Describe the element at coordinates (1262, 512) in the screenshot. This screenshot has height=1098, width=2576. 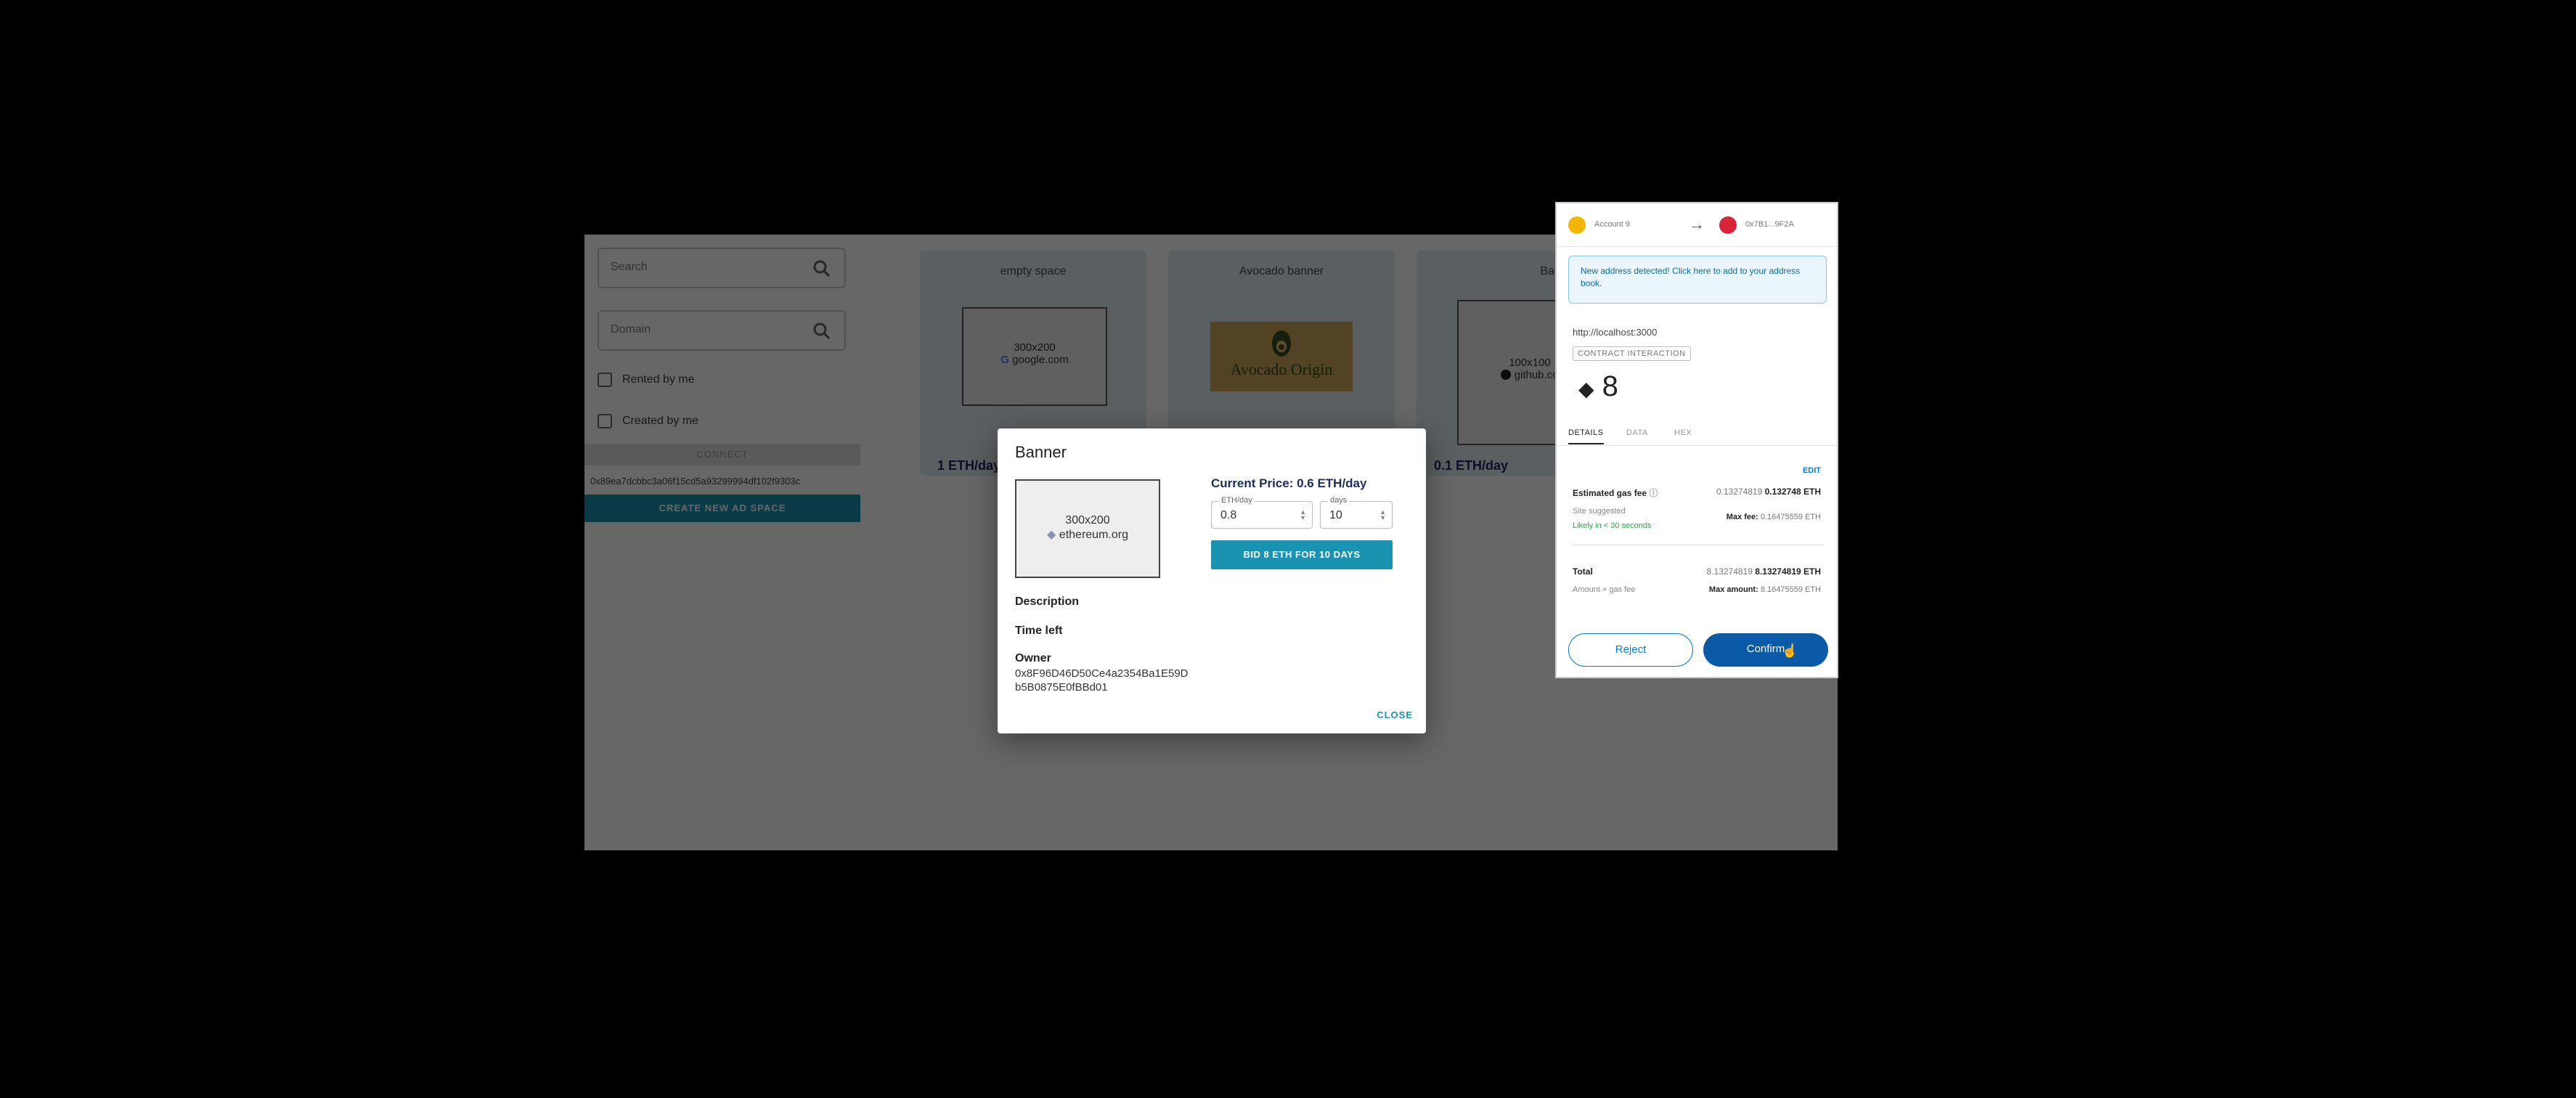
I see `eth-per-day-input: ETH/day 0.8 ▲ ▼` at that location.